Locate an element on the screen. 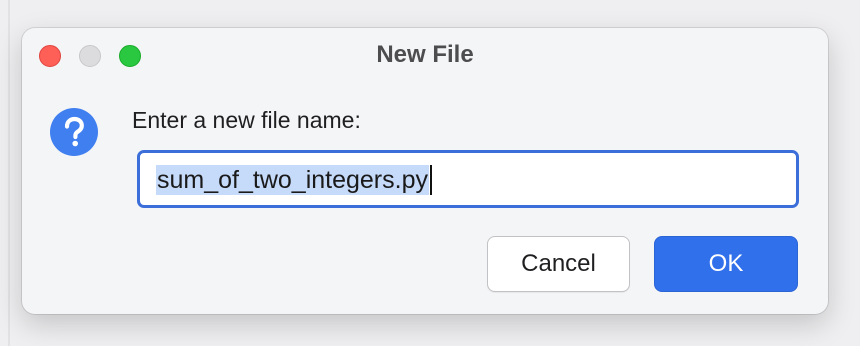 This screenshot has height=346, width=860. background-window-edge is located at coordinates (9, 173).